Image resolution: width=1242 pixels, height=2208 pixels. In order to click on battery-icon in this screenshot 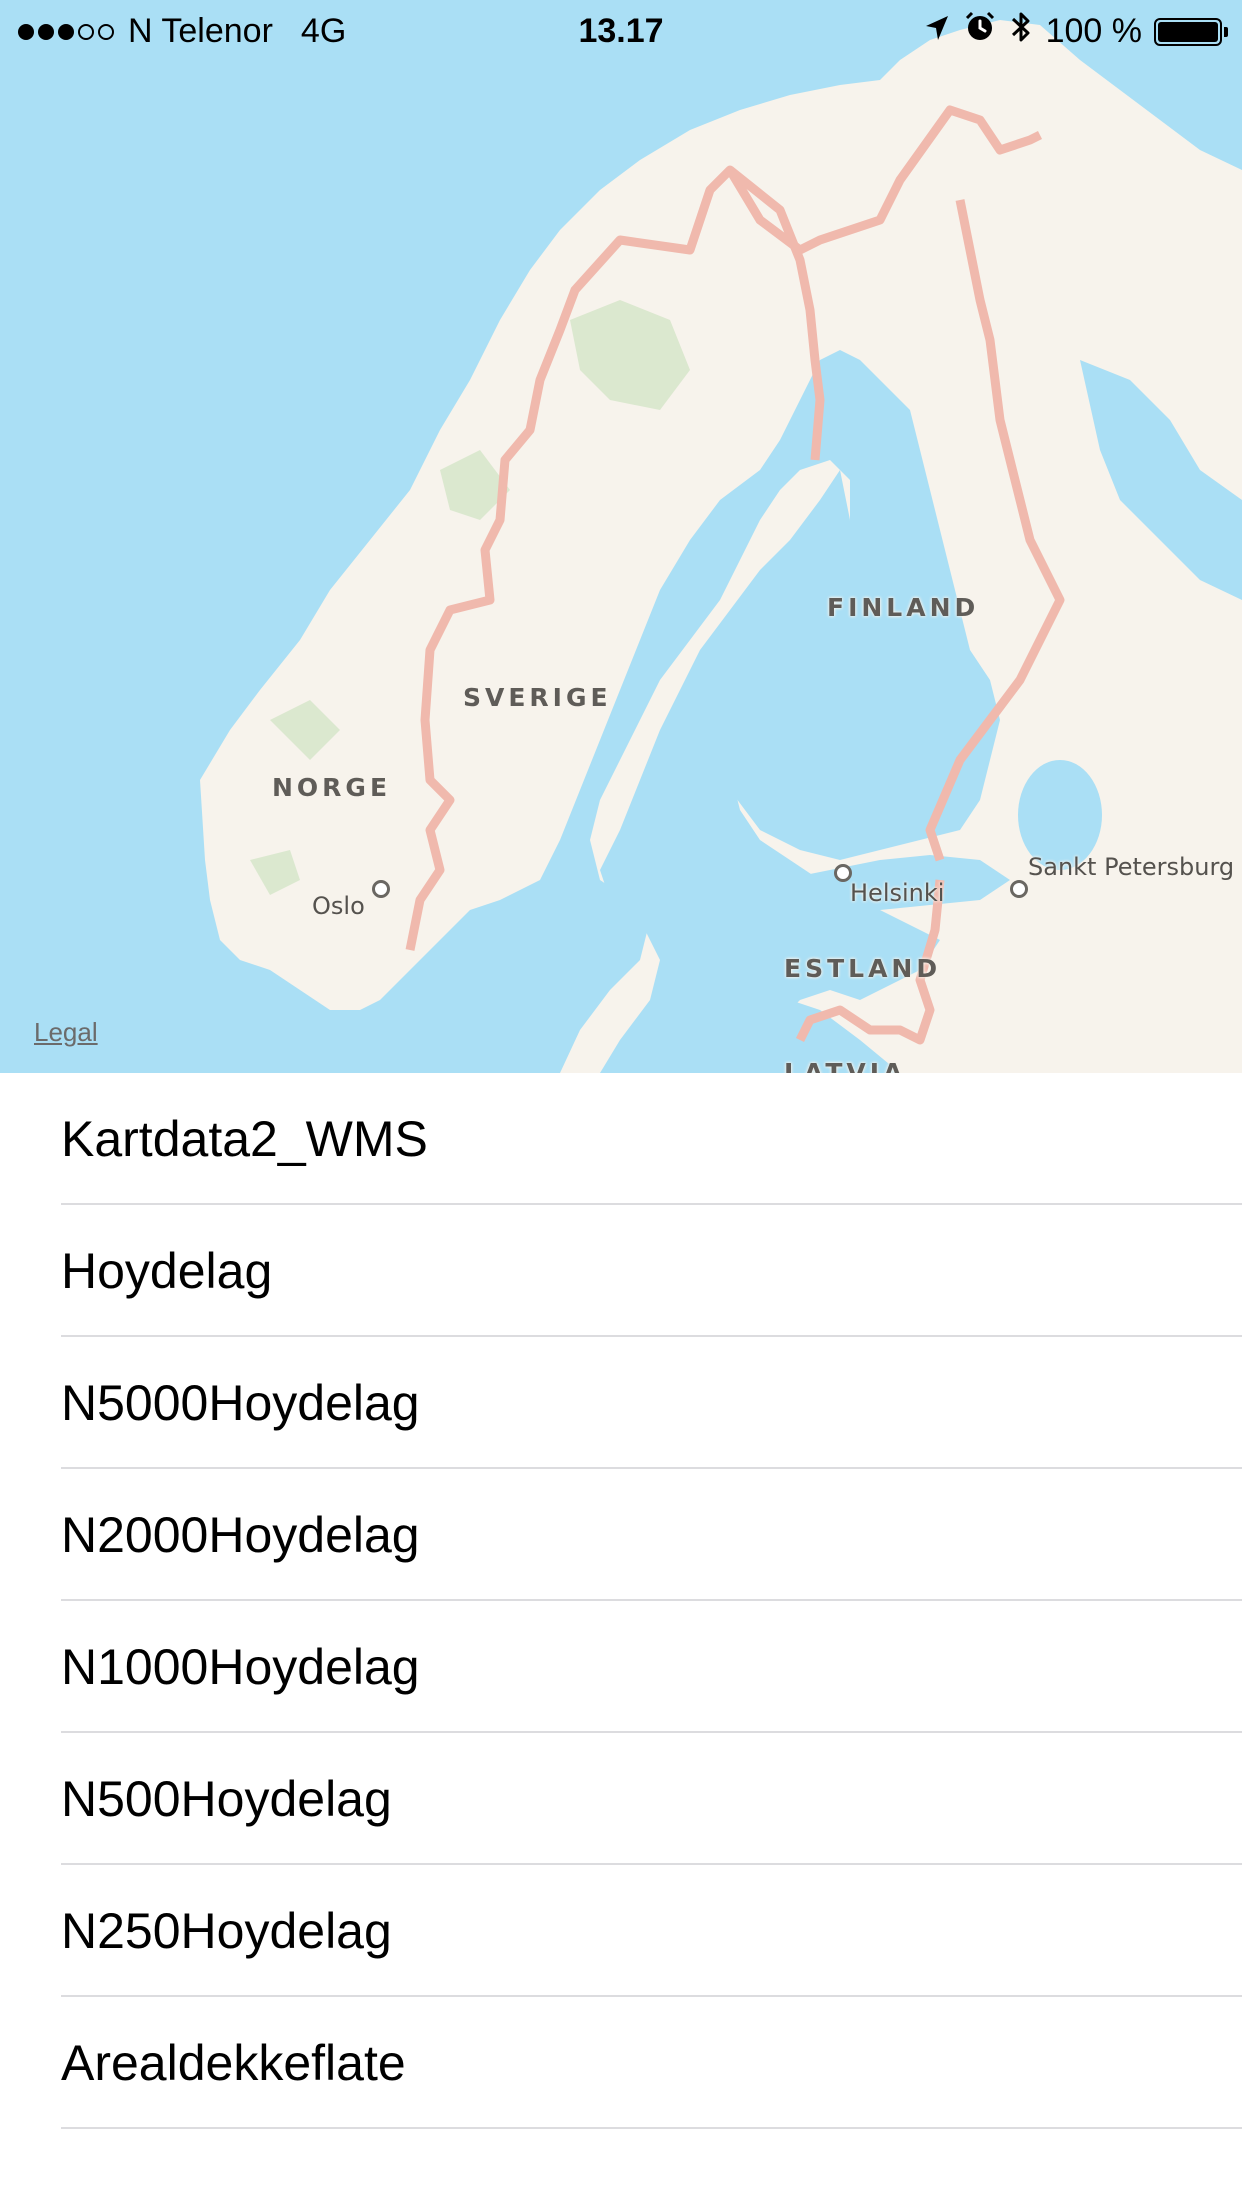, I will do `click(1191, 31)`.